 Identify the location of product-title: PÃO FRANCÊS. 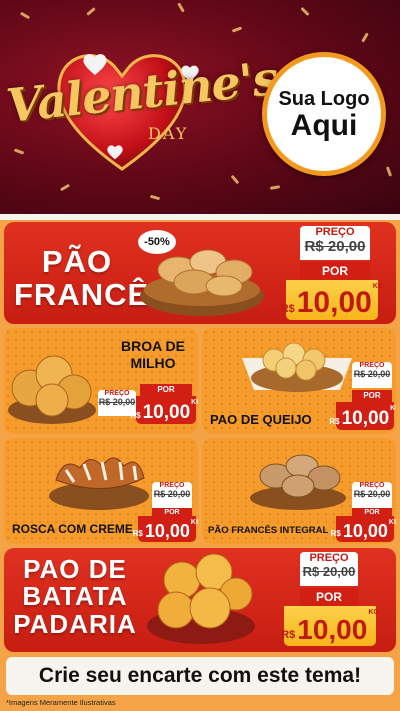
(92, 278).